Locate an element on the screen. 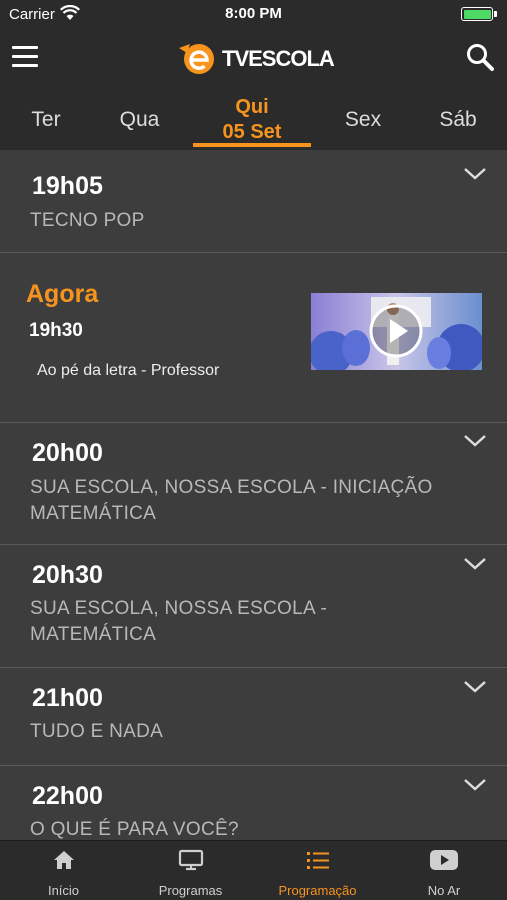 The image size is (507, 900). schedule-title: Ao pé da letra - Professor is located at coordinates (128, 370).